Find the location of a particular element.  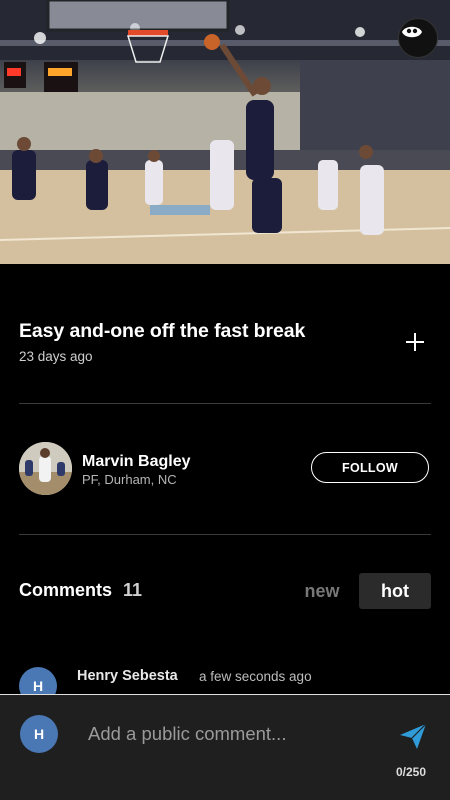

team-logo-icon is located at coordinates (418, 38).